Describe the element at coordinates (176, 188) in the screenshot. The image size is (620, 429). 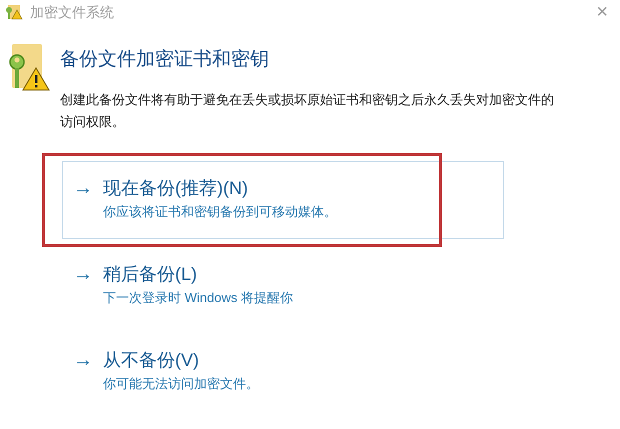
I see `option-label: 现在备份(推荐)(N)` at that location.